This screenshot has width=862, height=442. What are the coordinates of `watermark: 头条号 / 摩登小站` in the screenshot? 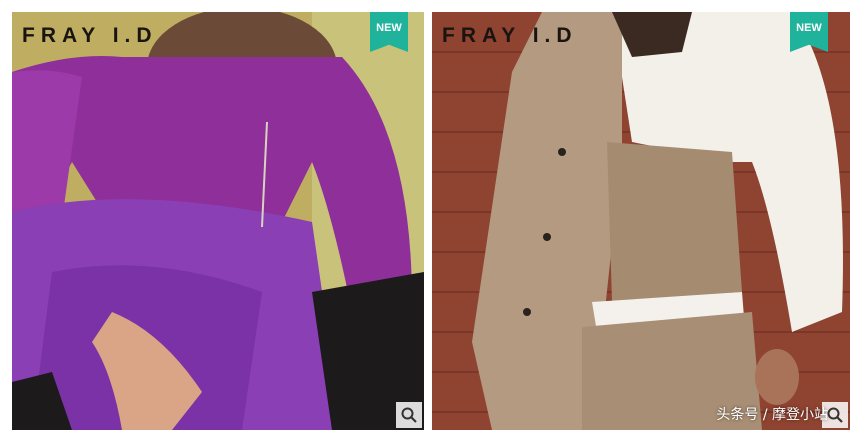 It's located at (772, 415).